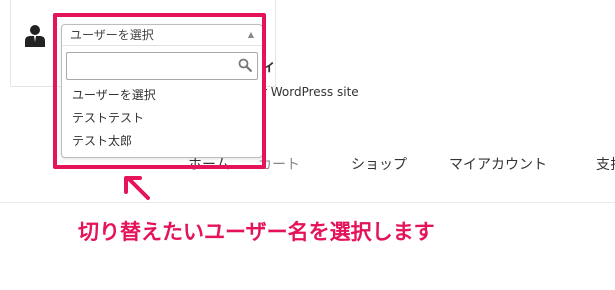 This screenshot has height=290, width=615. I want to click on site-tagline: r WordPress site, so click(310, 92).